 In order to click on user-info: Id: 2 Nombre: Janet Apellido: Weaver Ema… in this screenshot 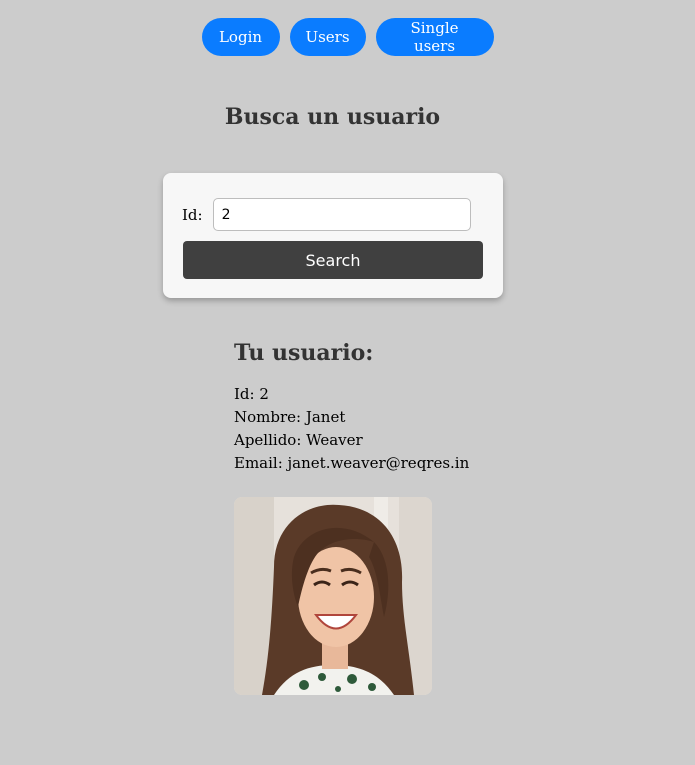, I will do `click(351, 429)`.